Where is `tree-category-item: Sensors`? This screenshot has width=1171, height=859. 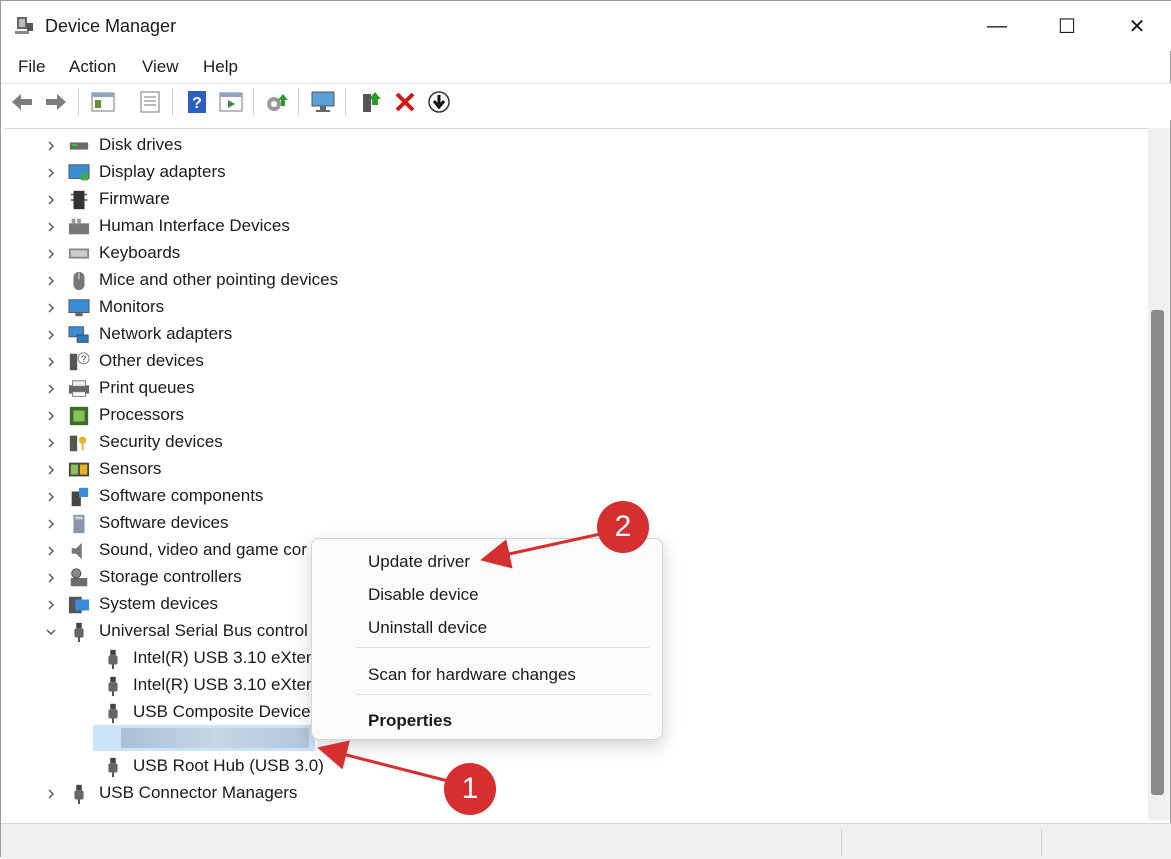
tree-category-item: Sensors is located at coordinates (575, 469).